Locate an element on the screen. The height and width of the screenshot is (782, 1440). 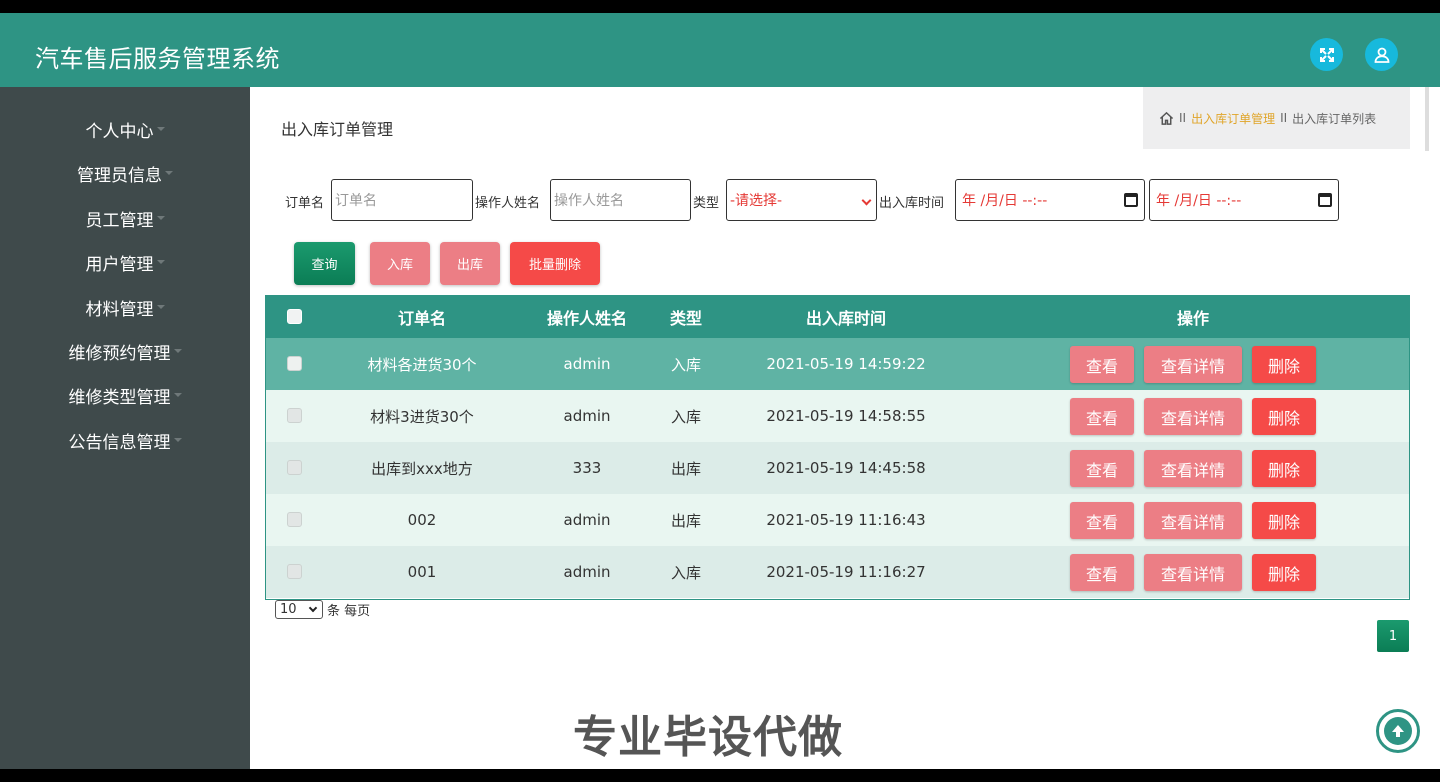
sidebar-item-label: 维修预约管理 is located at coordinates (119, 353).